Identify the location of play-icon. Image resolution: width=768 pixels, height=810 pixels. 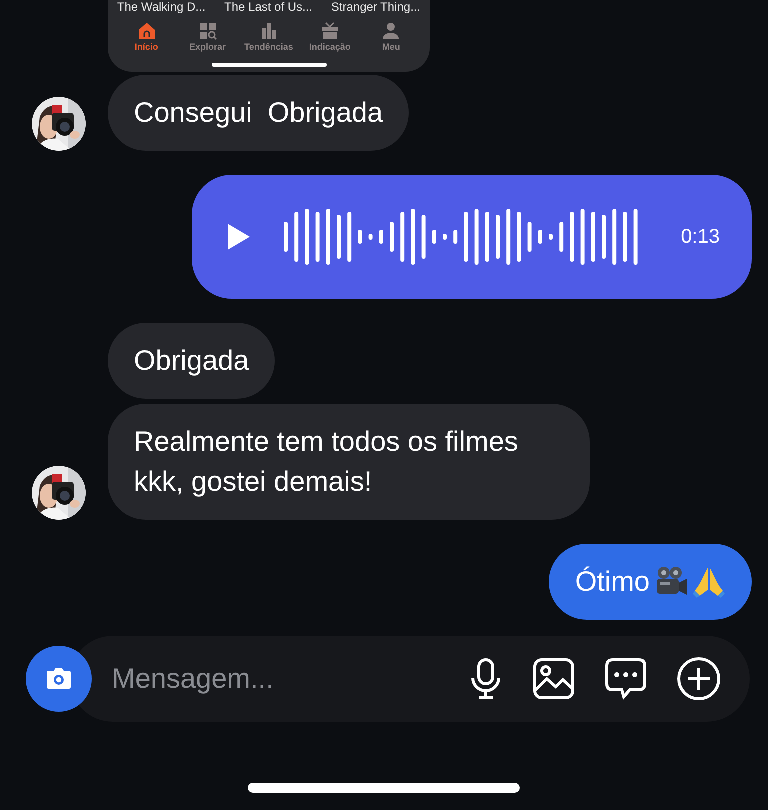
(239, 237).